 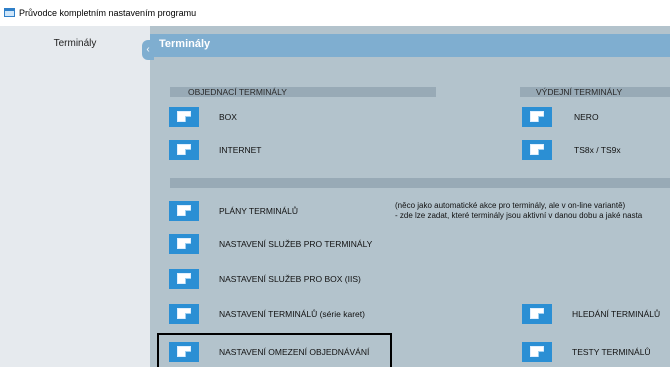 I want to click on plany-button-icon, so click(x=184, y=211).